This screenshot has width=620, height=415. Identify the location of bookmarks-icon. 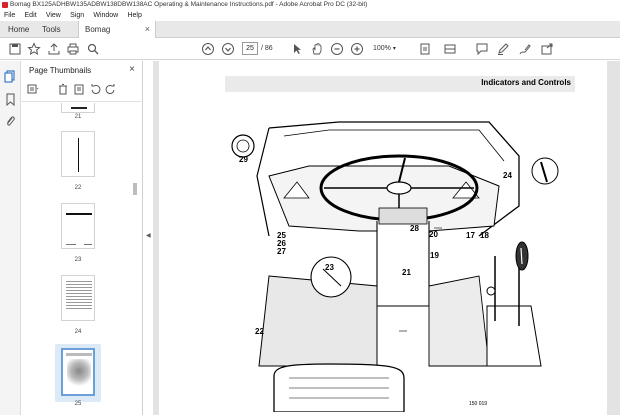
(10, 100).